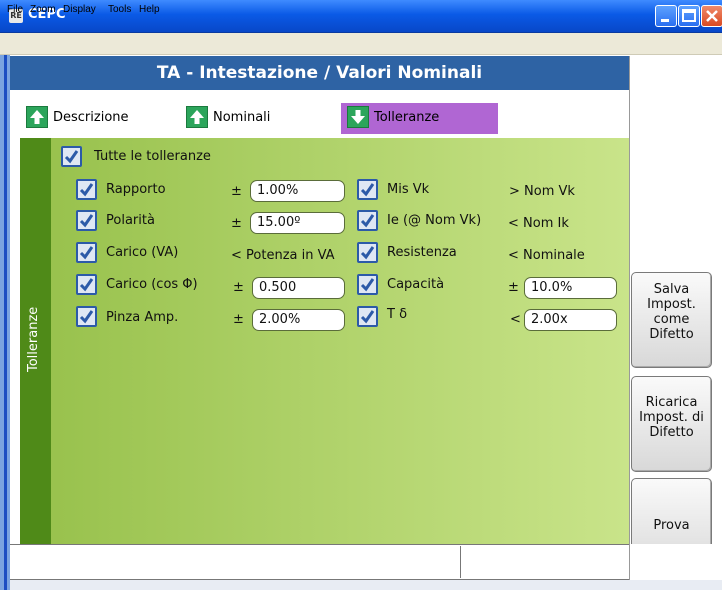  I want to click on menu-file: File, so click(15, 9).